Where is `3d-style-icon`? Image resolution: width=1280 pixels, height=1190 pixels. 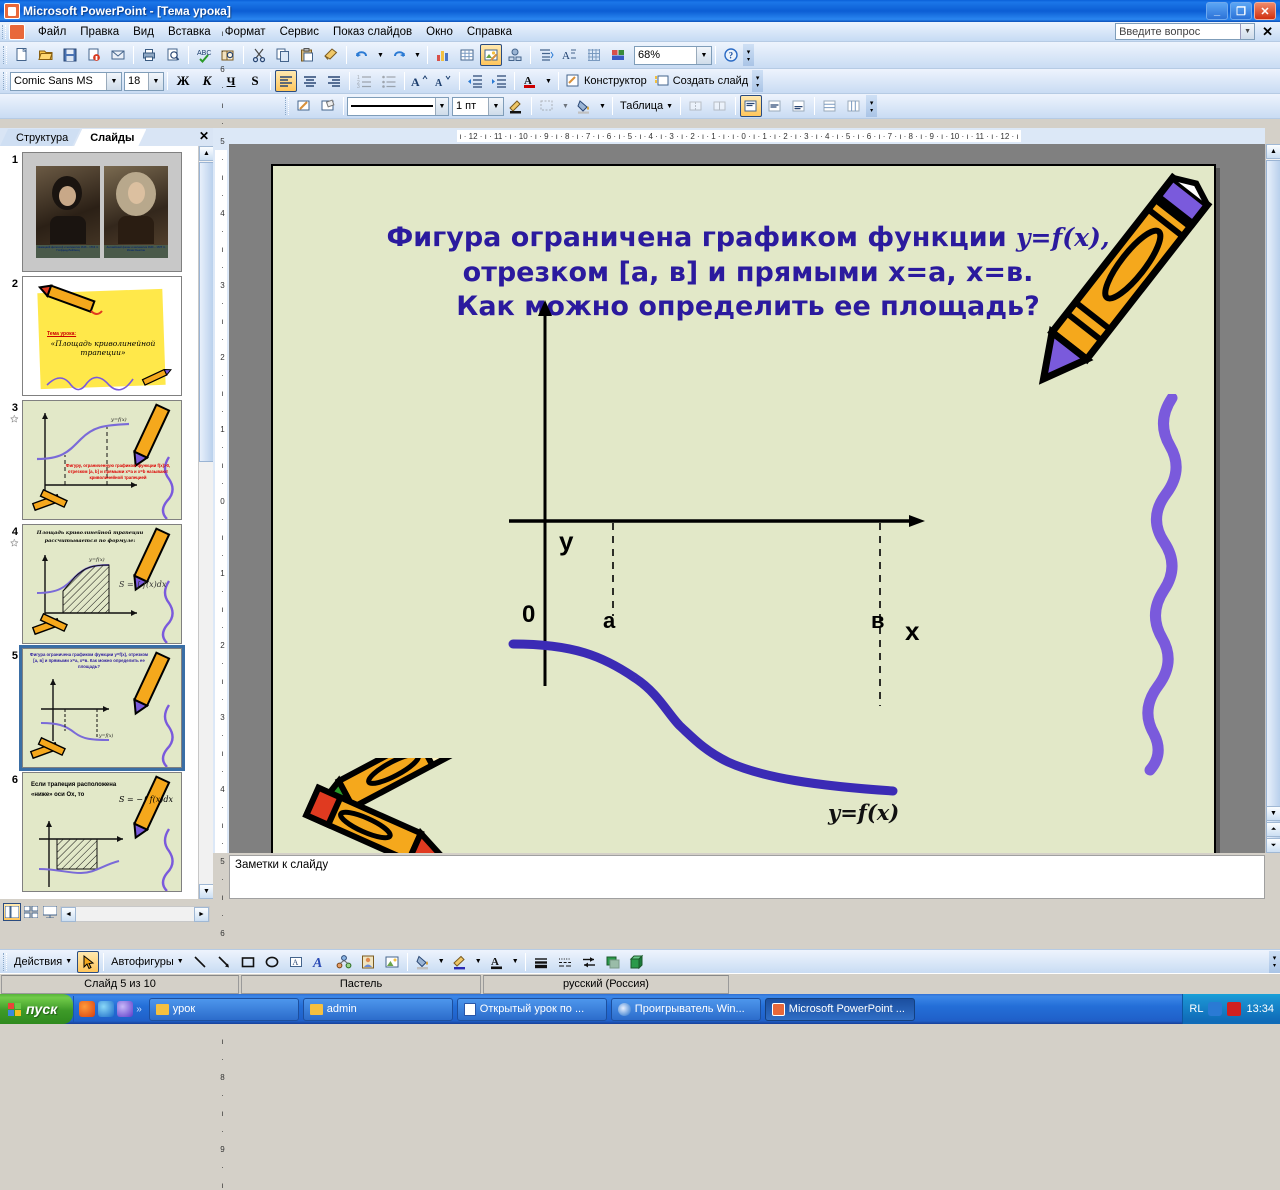
3d-style-icon is located at coordinates (637, 962).